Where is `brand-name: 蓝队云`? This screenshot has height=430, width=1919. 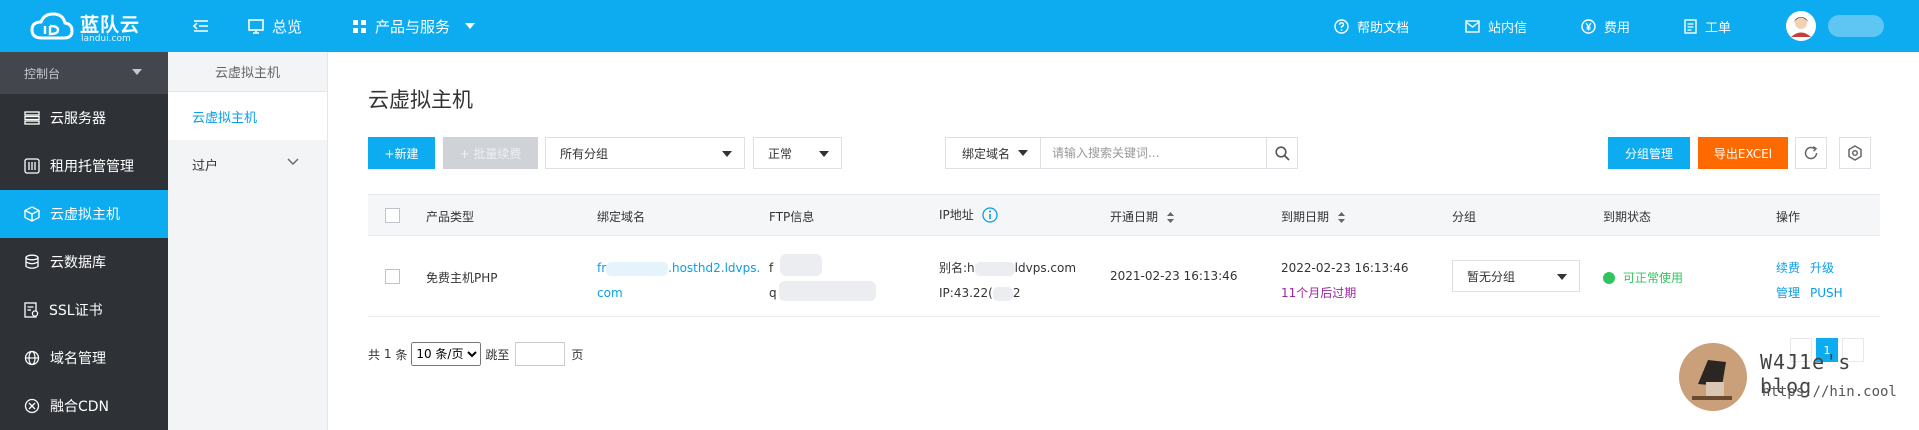 brand-name: 蓝队云 is located at coordinates (110, 25).